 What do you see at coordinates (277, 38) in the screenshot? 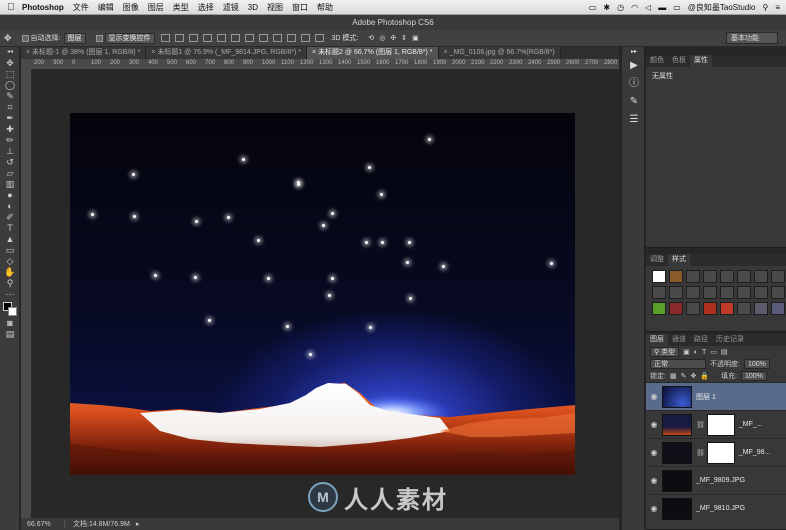
I see `distribute-3-icon` at bounding box center [277, 38].